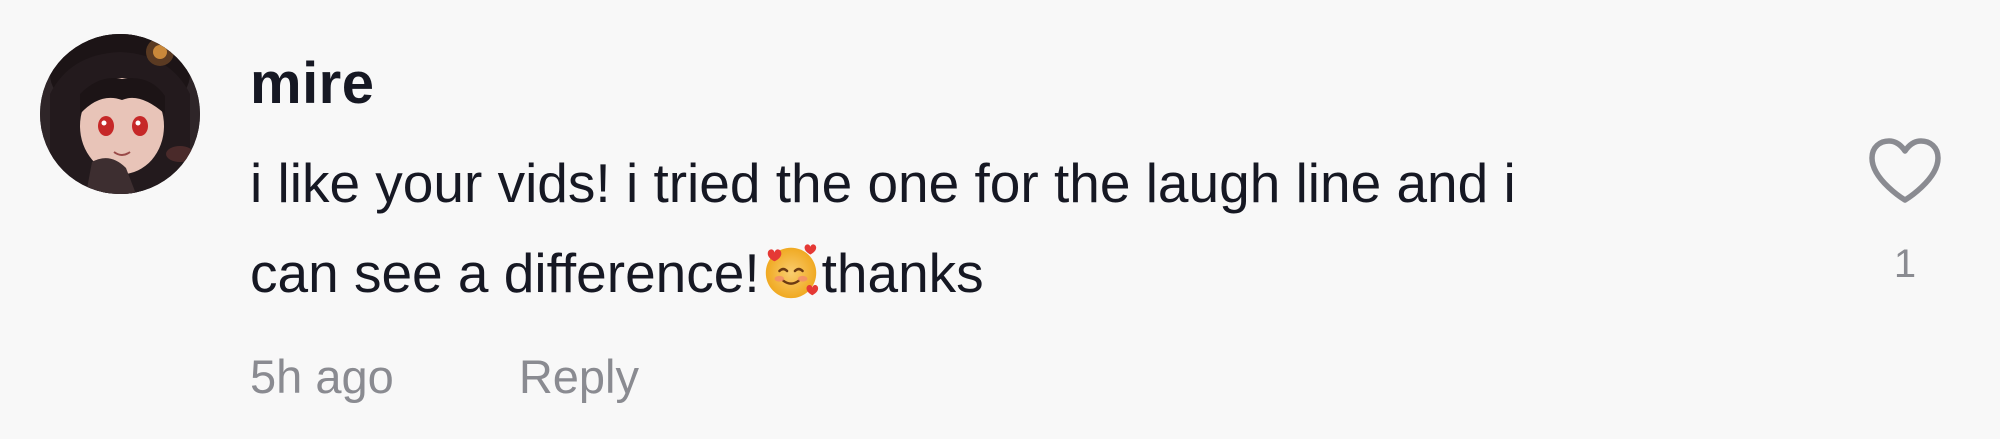  What do you see at coordinates (1905, 264) in the screenshot?
I see `like-count: 1` at bounding box center [1905, 264].